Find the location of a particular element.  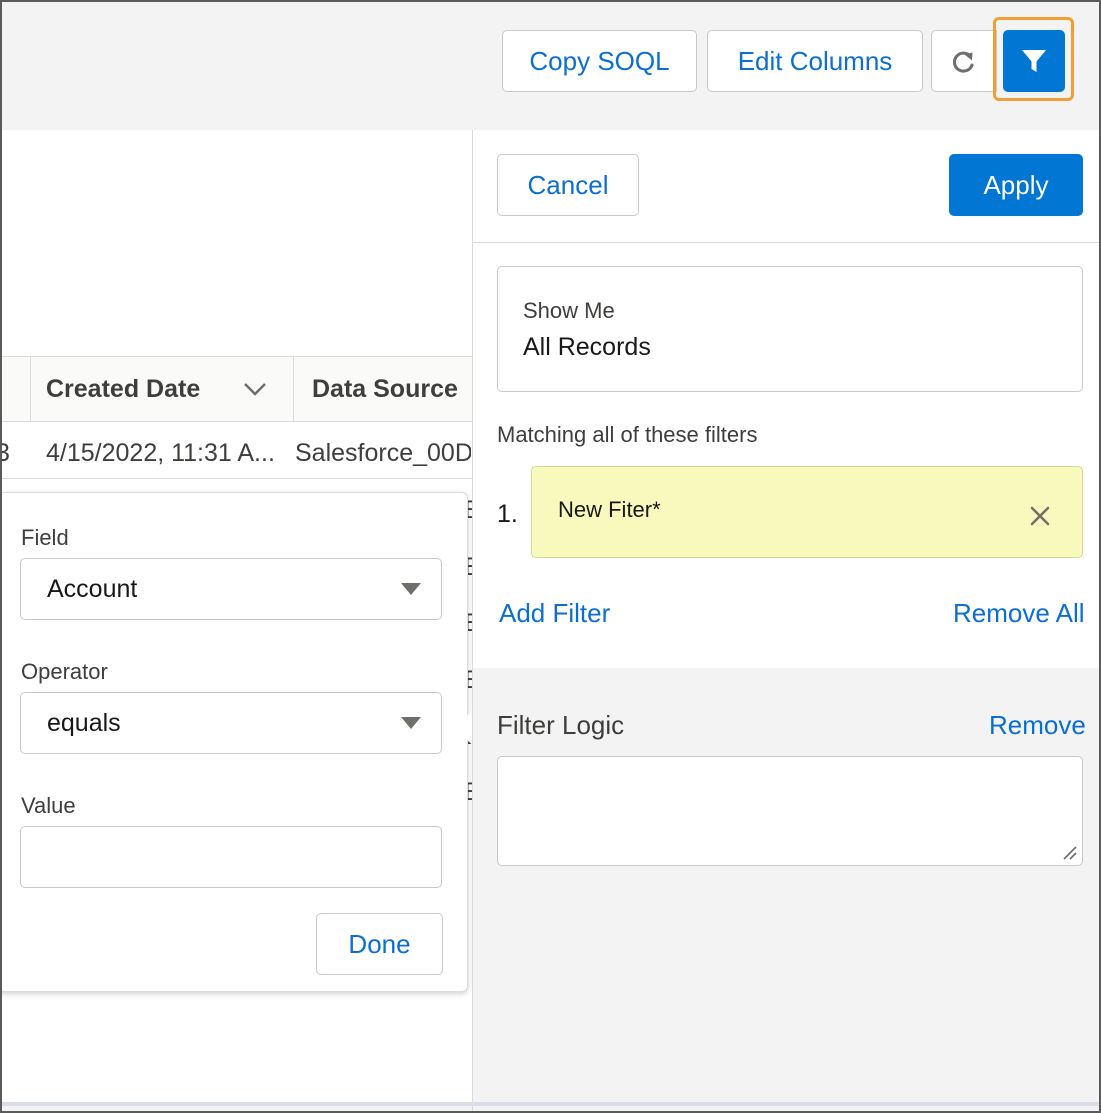

copy-soql-label: Copy SOQL is located at coordinates (599, 60).